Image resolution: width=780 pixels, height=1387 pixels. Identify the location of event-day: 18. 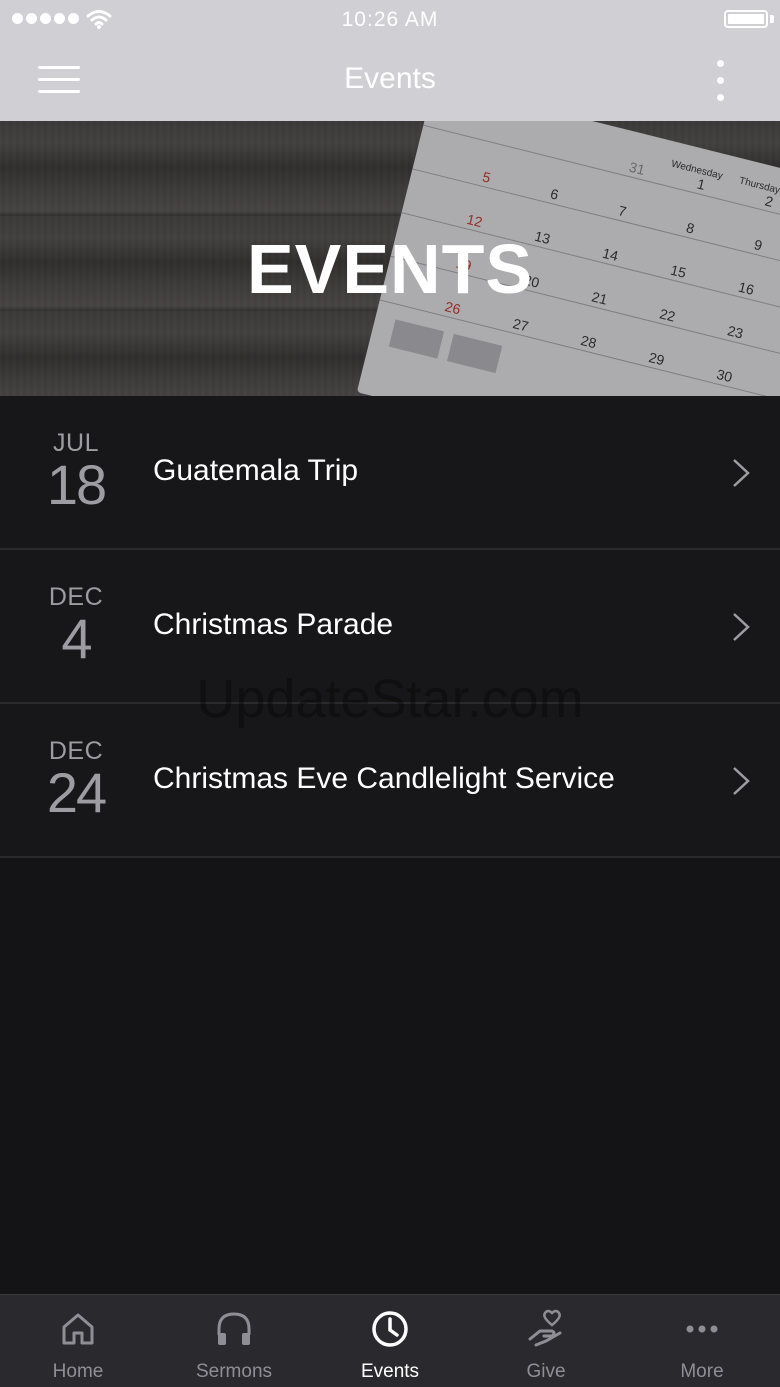
(76, 484).